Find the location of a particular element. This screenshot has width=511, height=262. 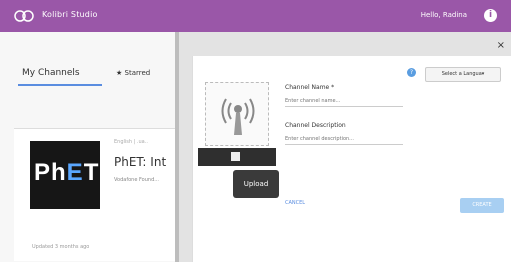

cancel-button: CANCEL is located at coordinates (295, 203).